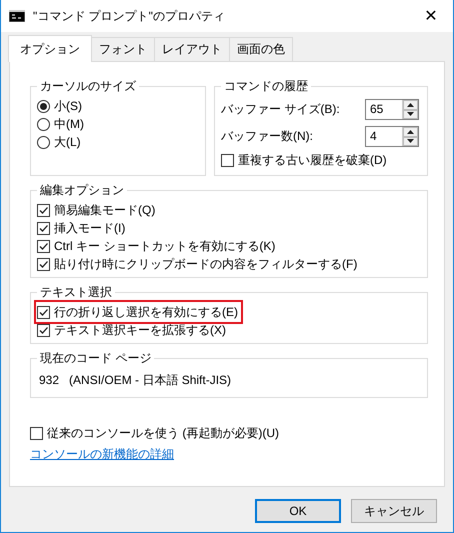 The width and height of the screenshot is (454, 533). Describe the element at coordinates (129, 16) in the screenshot. I see `window-title: "コマンド プロンプト"のプロパティ` at that location.